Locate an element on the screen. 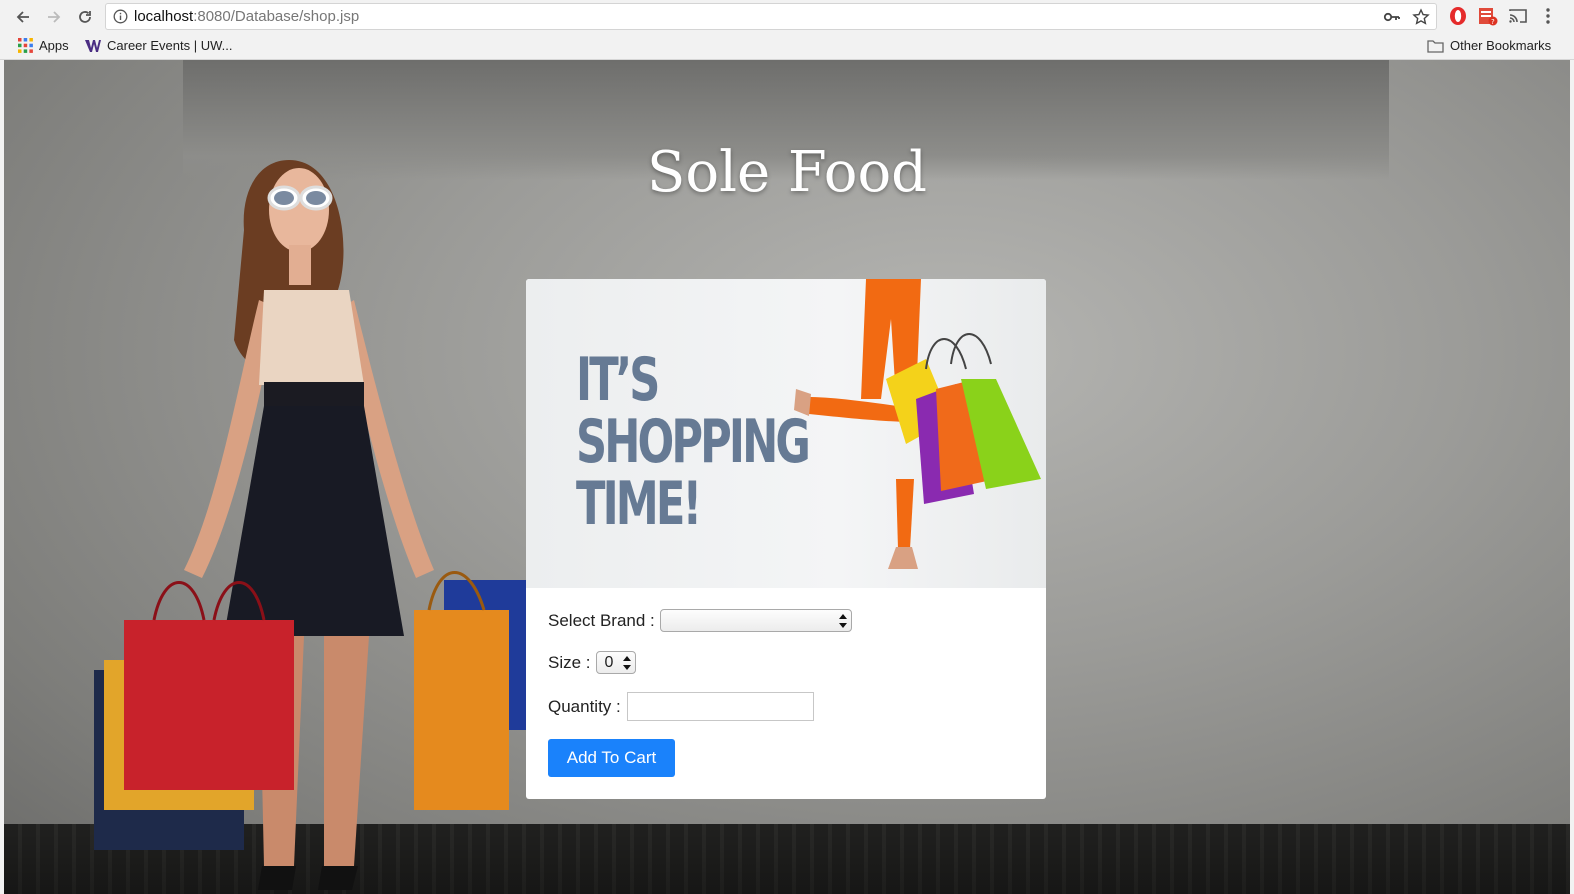 The height and width of the screenshot is (894, 1574). cast-icon is located at coordinates (1518, 16).